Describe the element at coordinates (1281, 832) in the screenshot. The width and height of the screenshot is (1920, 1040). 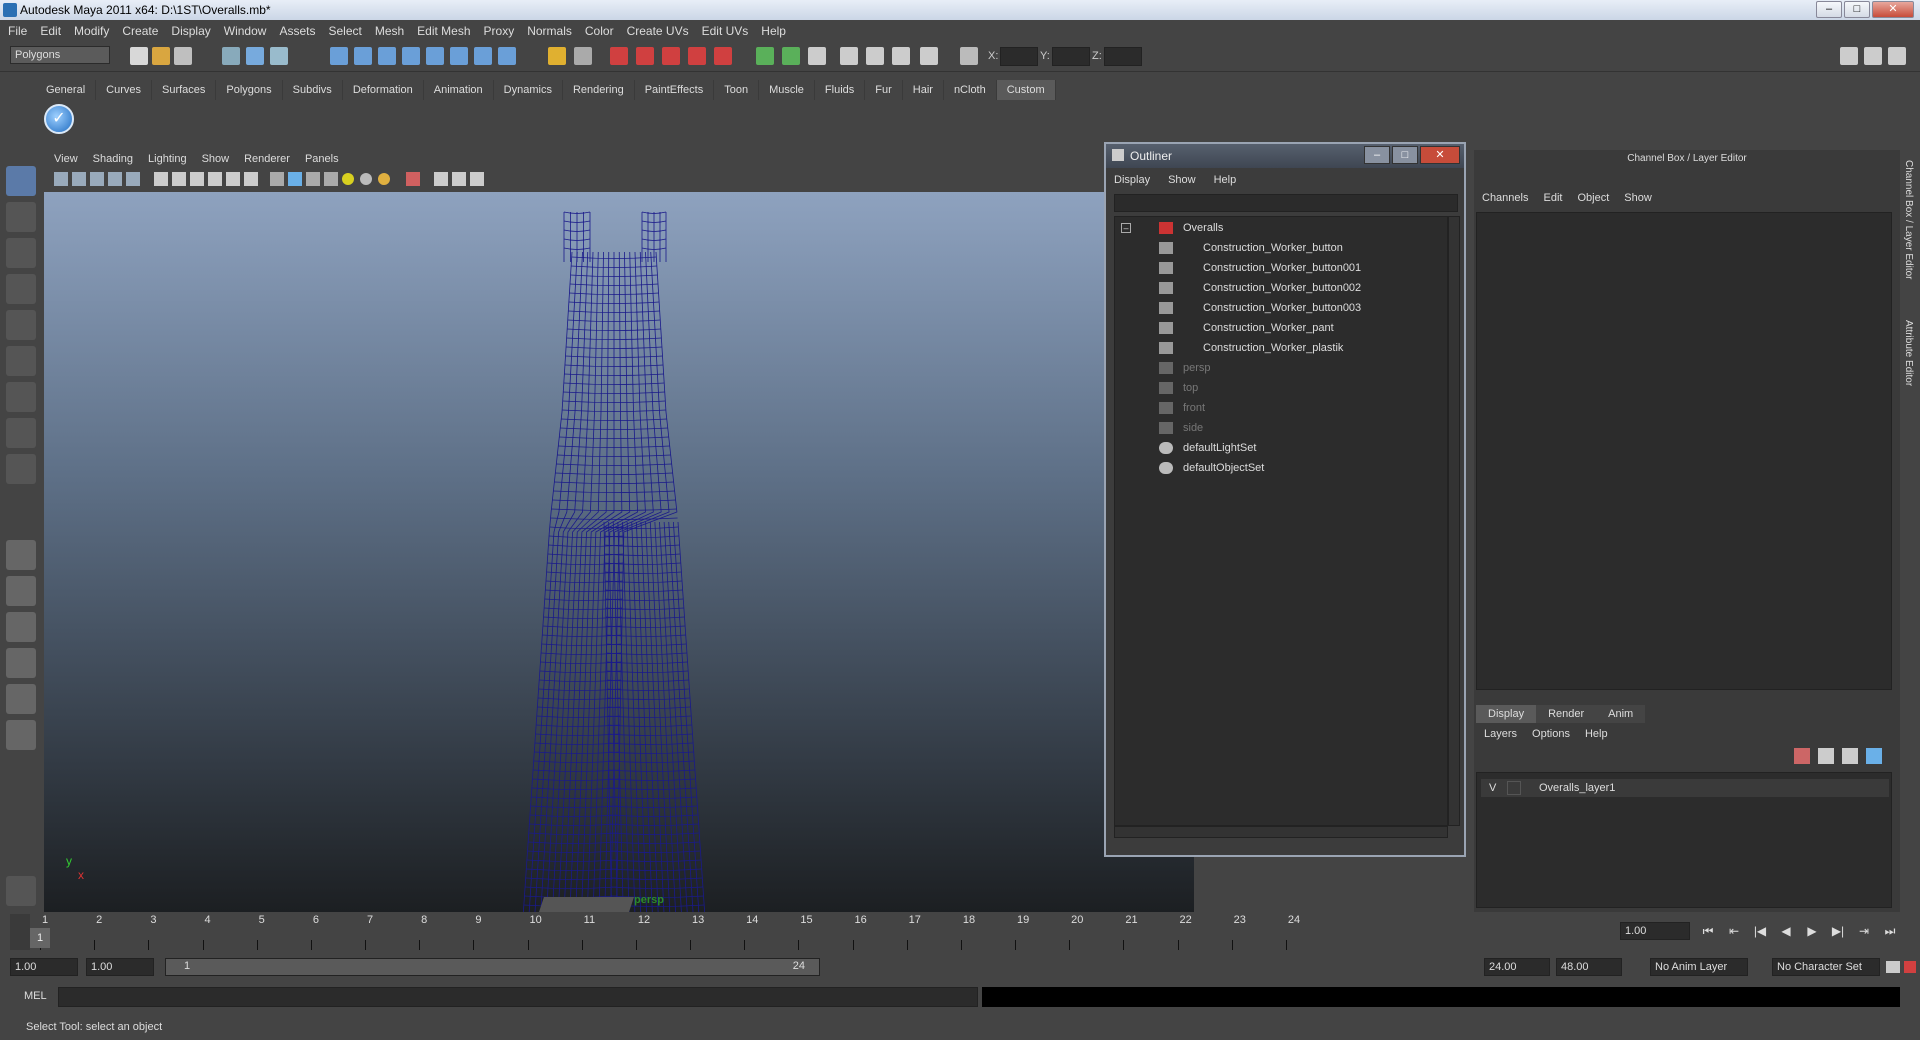
I see `outliner-horizontal-scrollbar` at that location.